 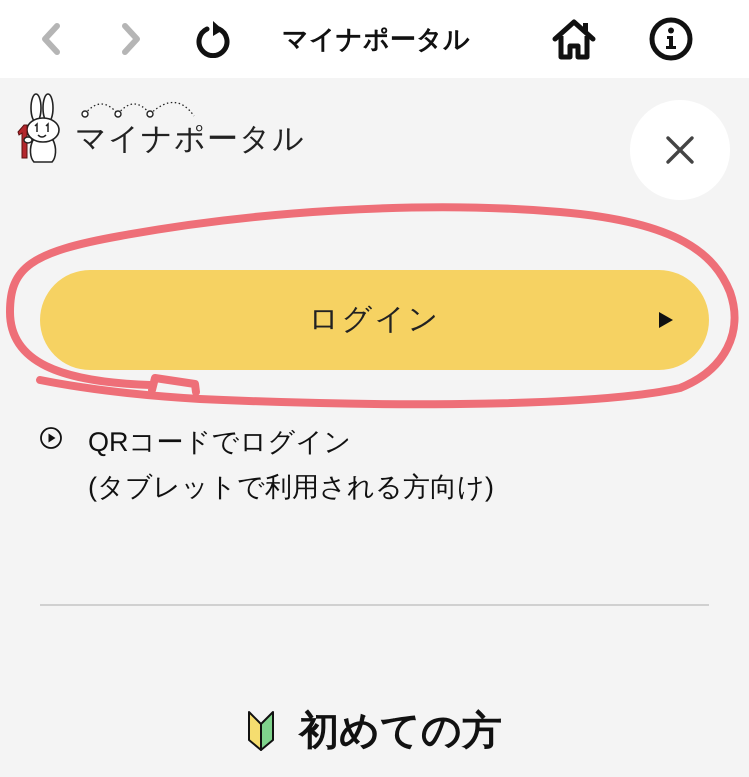 I want to click on beginner-mark-icon, so click(x=261, y=731).